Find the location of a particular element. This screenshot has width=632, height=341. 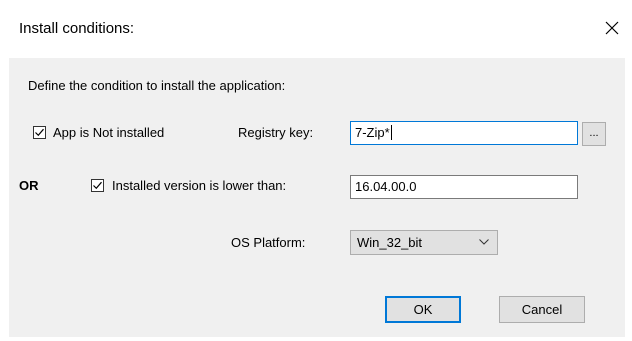

chevron-down-icon is located at coordinates (484, 242).